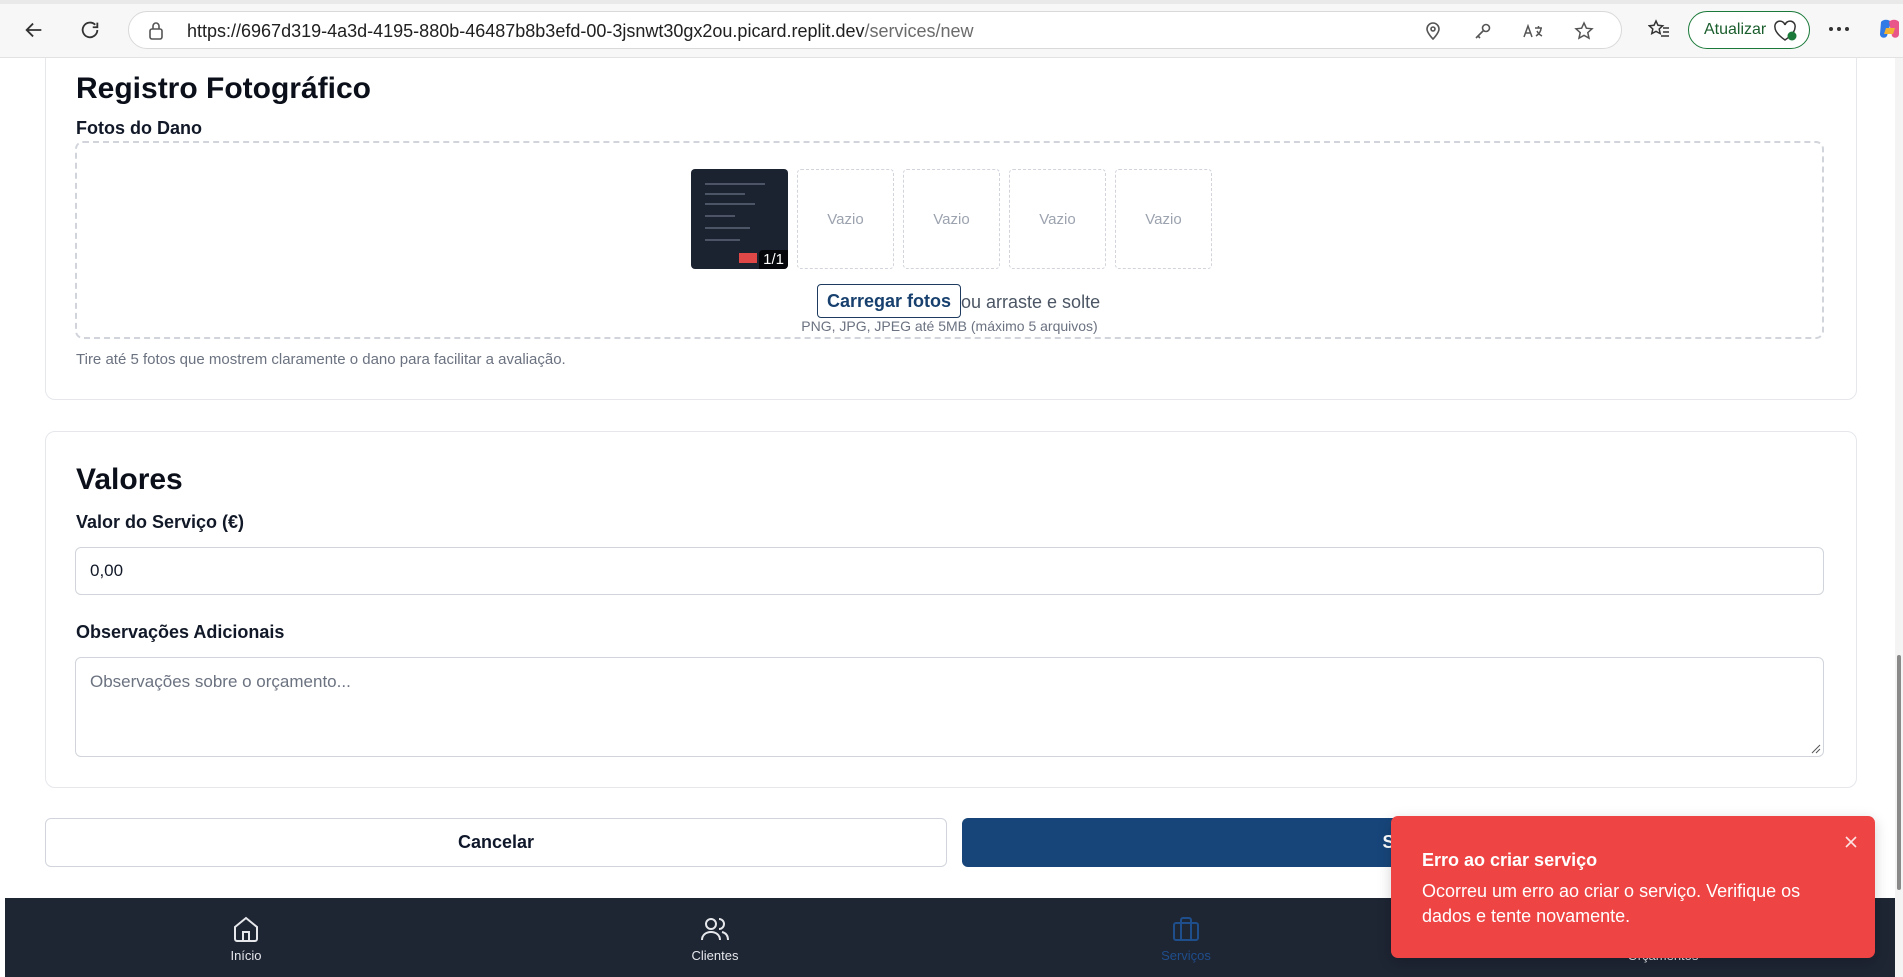  I want to click on price-field-label: Valor do Serviço (€), so click(160, 522).